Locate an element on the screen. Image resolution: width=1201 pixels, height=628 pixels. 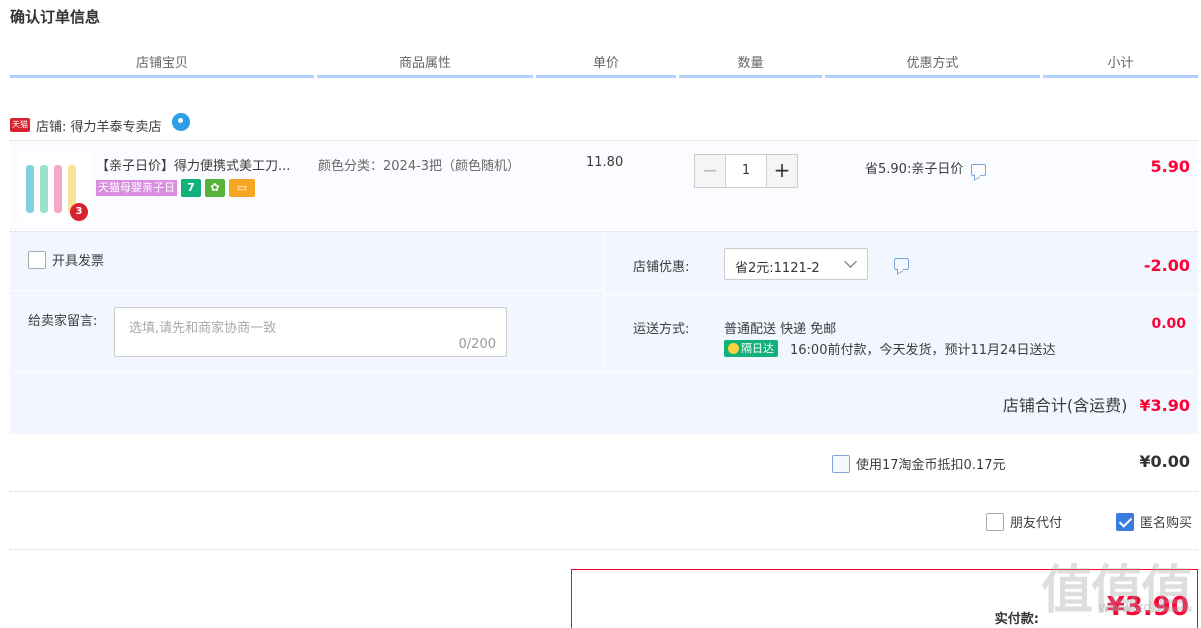
anonymous-buy-option: 匿名购买 is located at coordinates (1154, 521).